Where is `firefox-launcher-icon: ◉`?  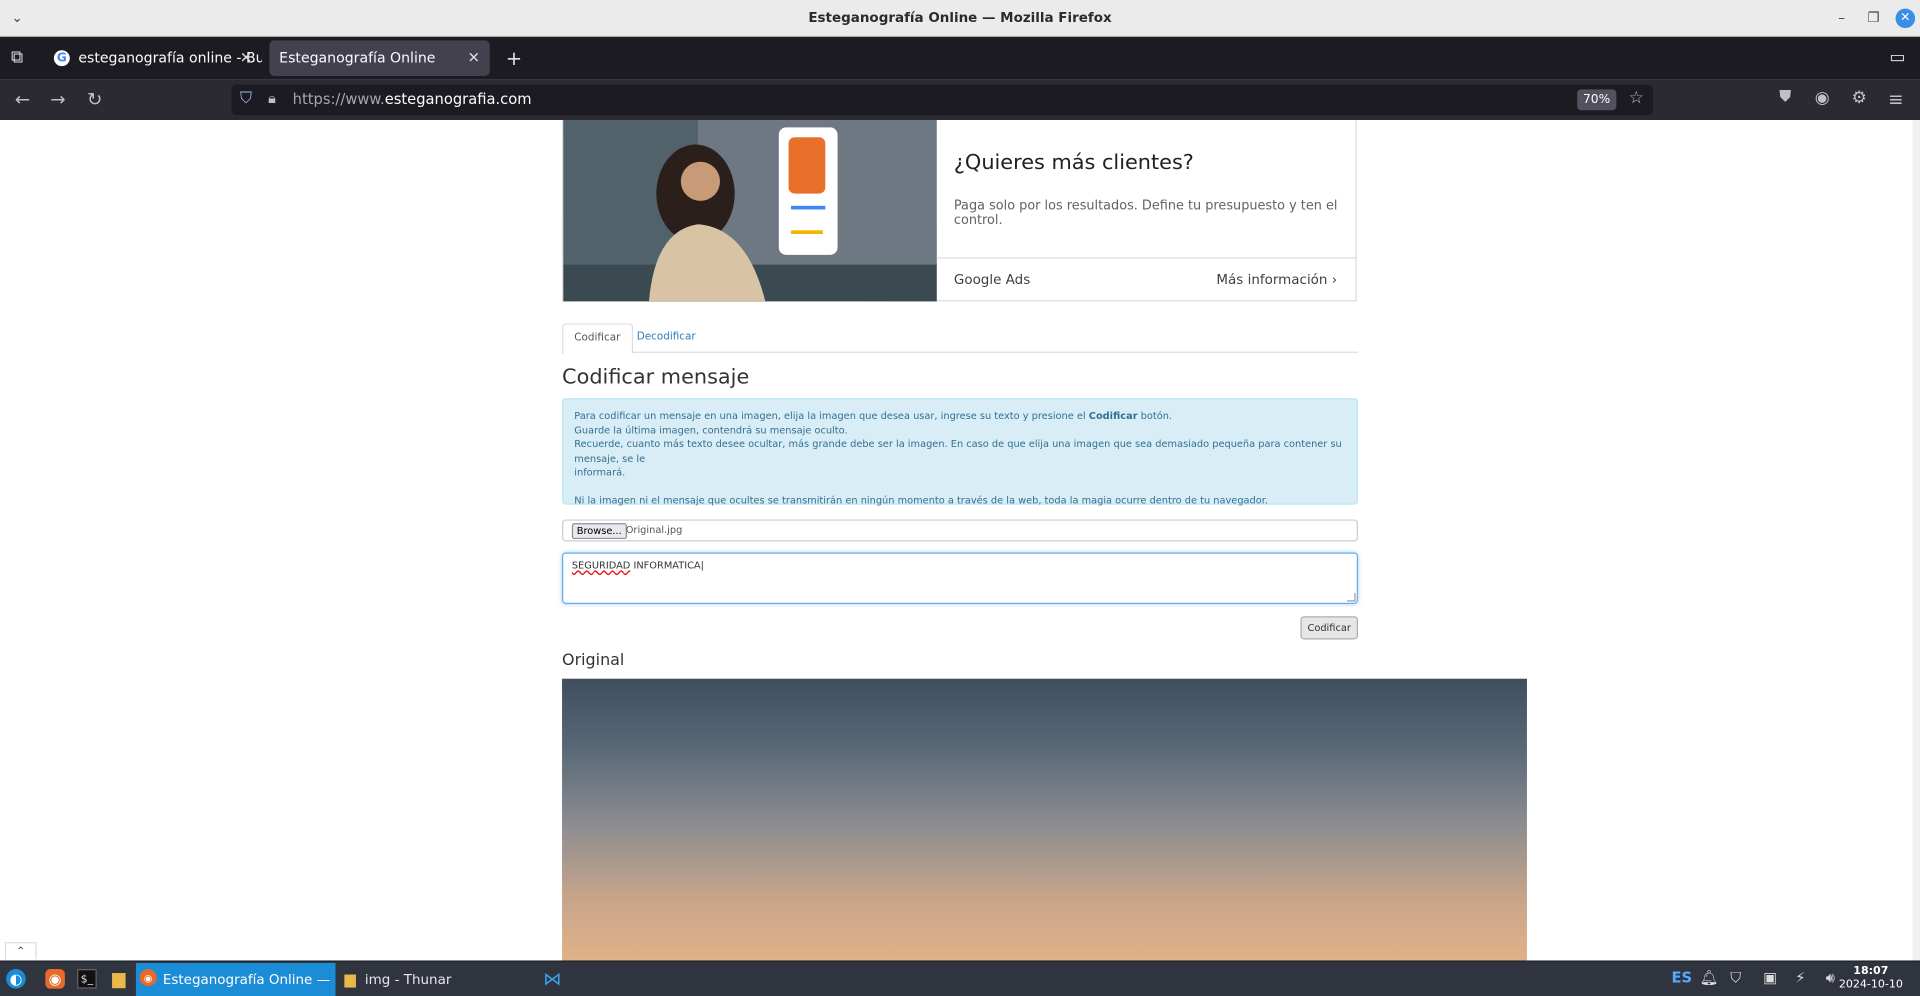
firefox-launcher-icon: ◉ is located at coordinates (55, 979).